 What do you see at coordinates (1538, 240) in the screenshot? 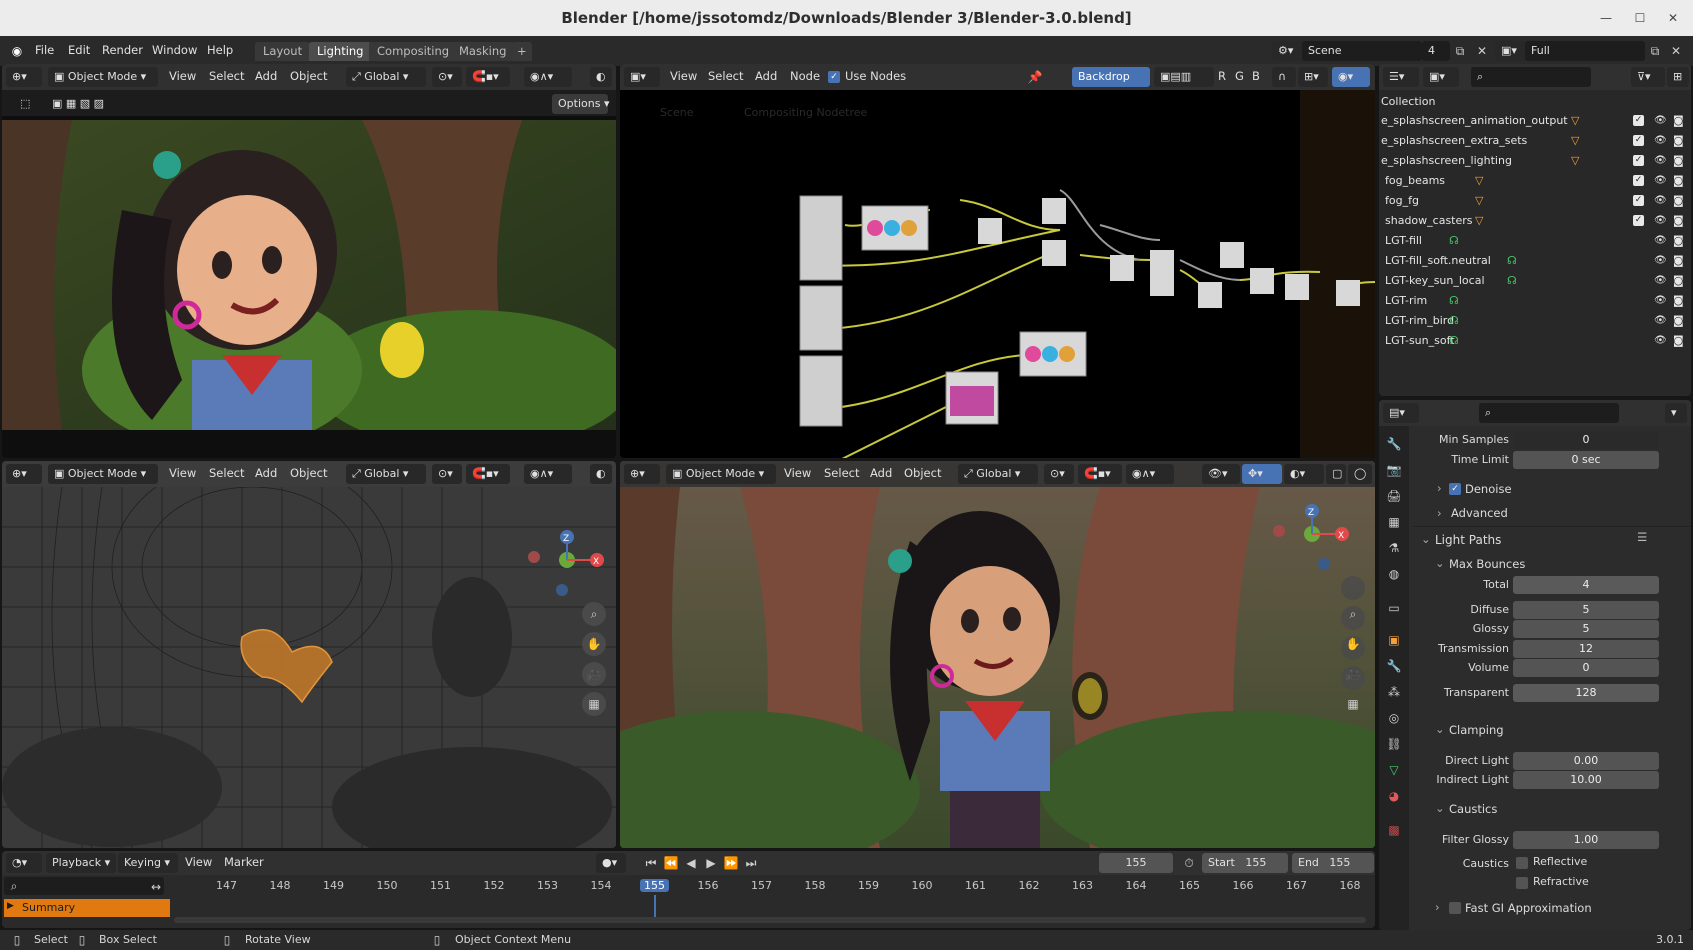
I see `outliner-item: LGT-fill ☊ 👁 ◙` at bounding box center [1538, 240].